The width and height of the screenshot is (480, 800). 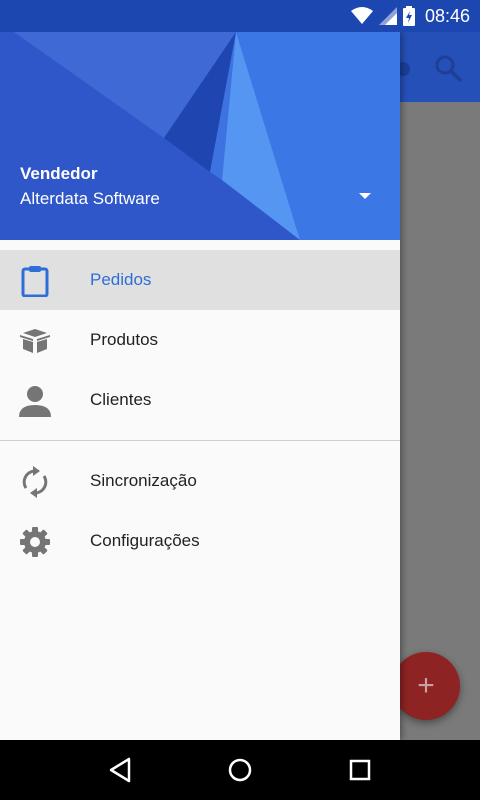 What do you see at coordinates (35, 401) in the screenshot?
I see `person-icon` at bounding box center [35, 401].